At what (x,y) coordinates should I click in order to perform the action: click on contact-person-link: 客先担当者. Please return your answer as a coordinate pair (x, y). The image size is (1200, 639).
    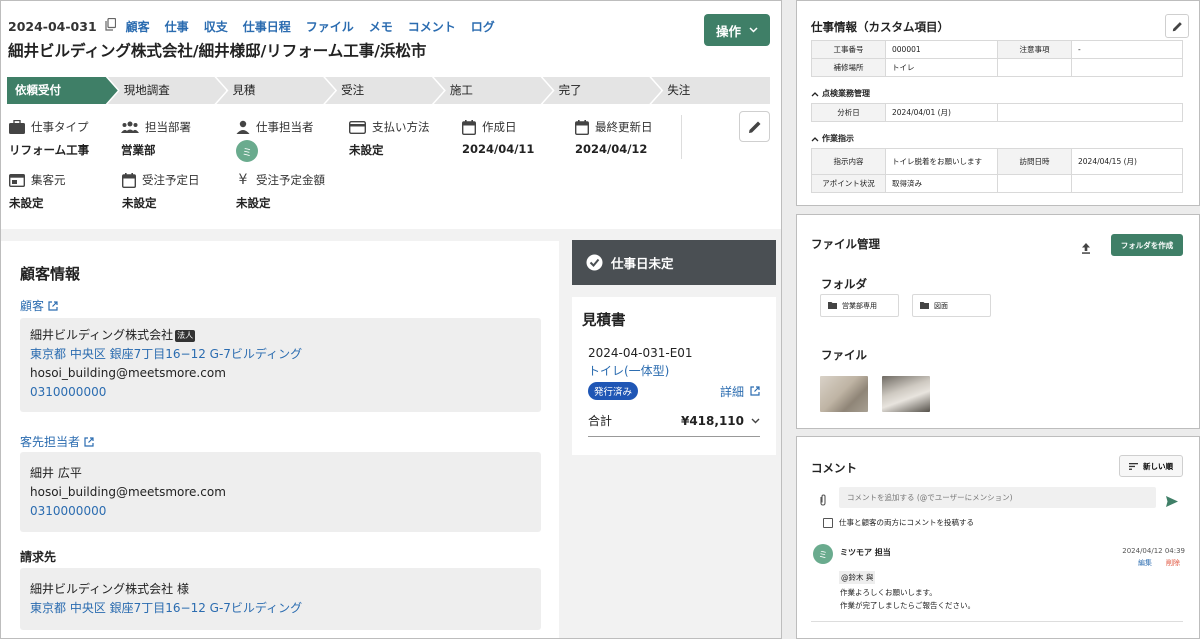
    Looking at the image, I should click on (57, 441).